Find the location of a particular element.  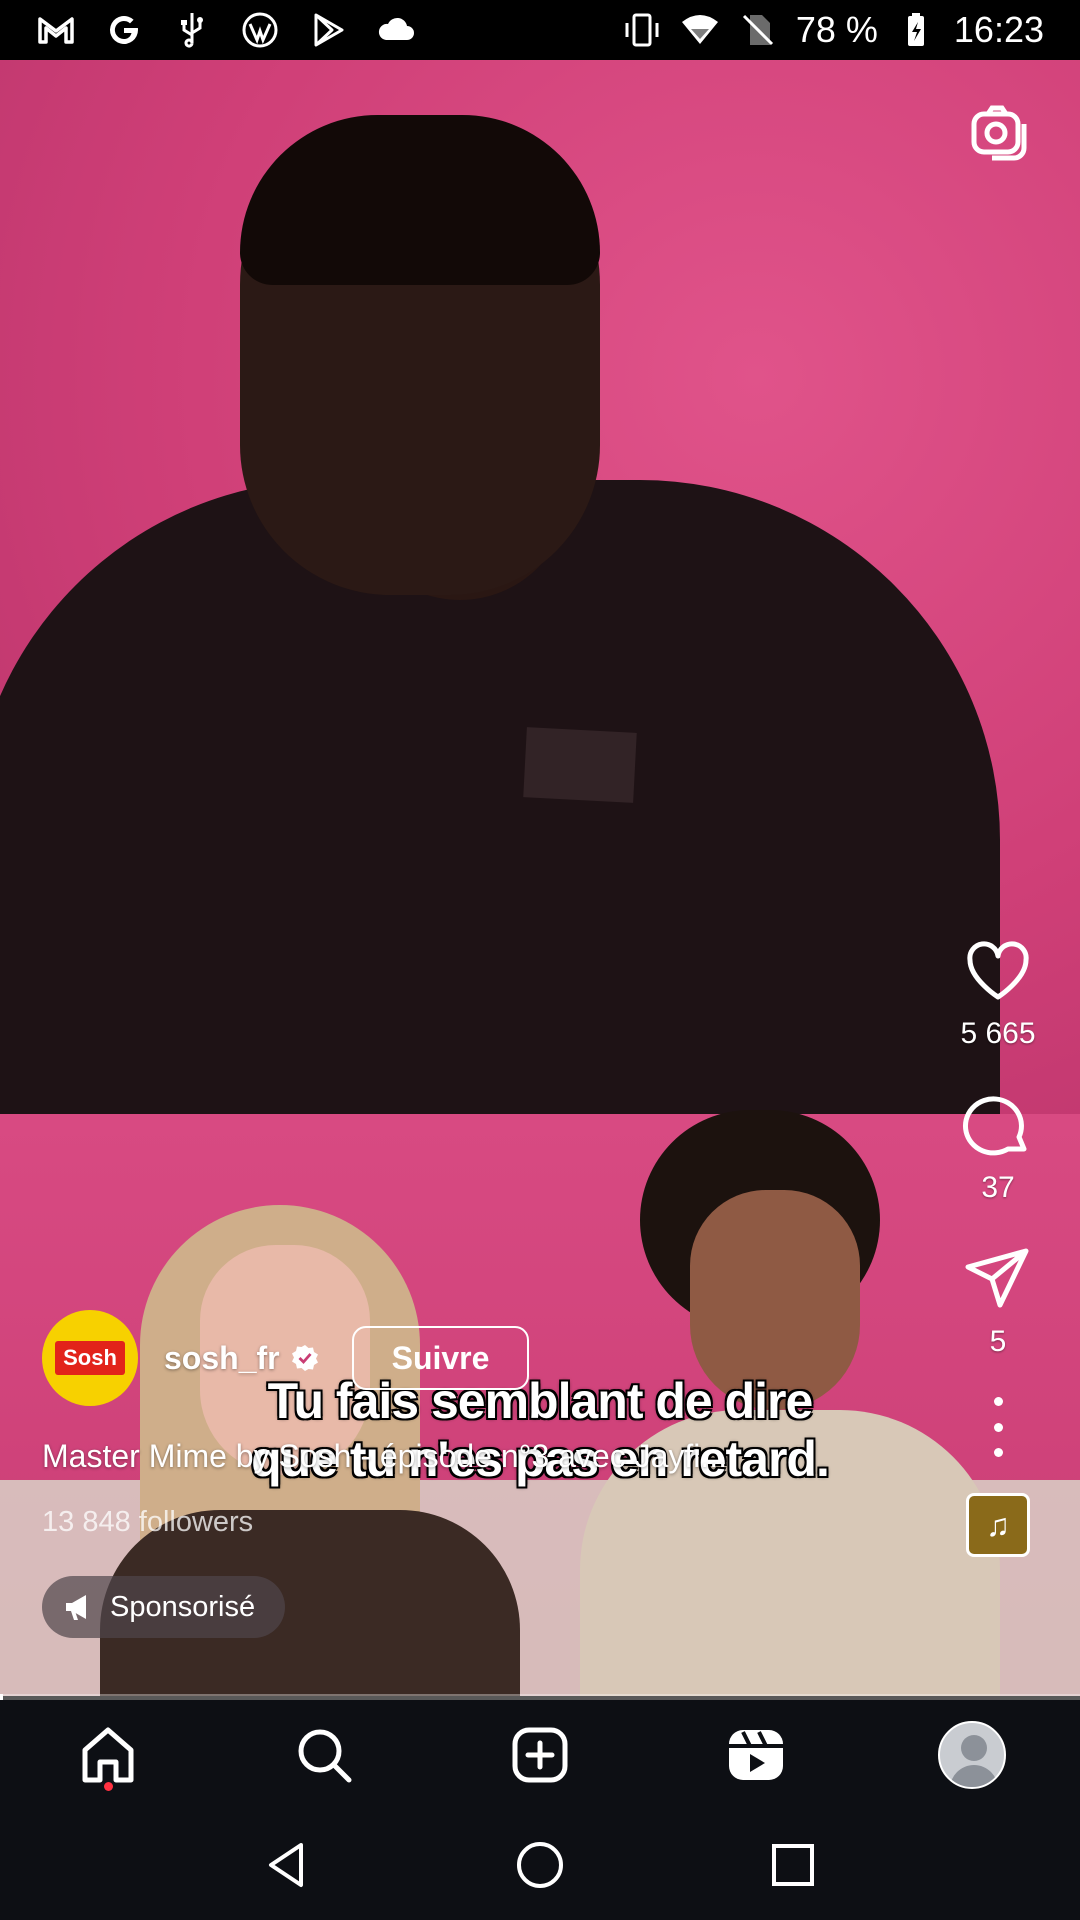

bottom-navigation is located at coordinates (540, 1755).